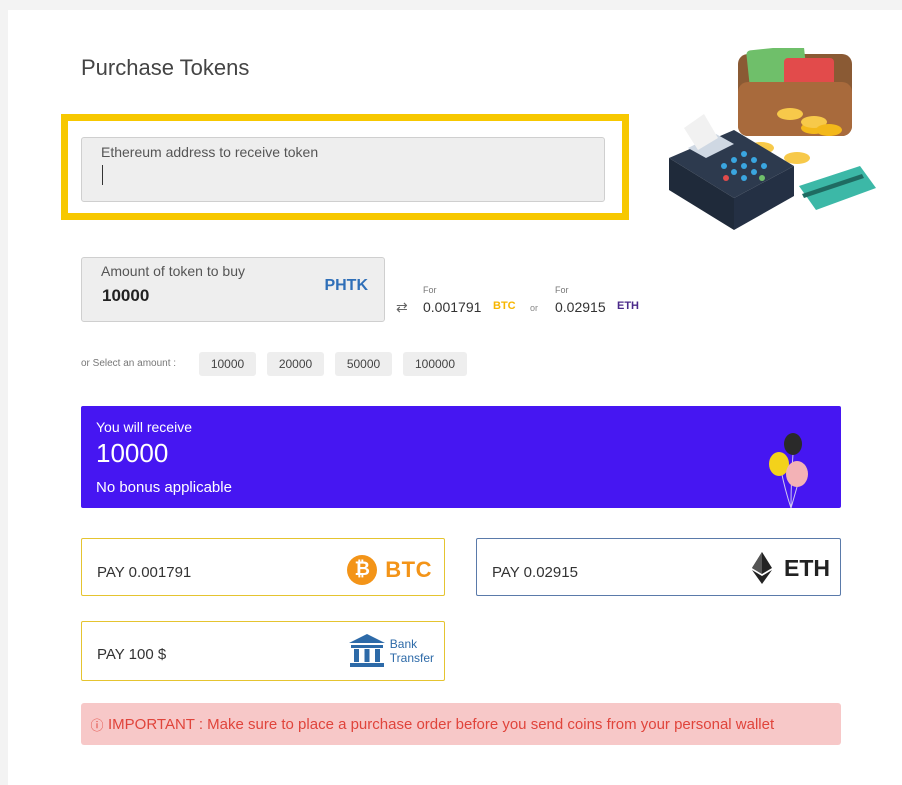  I want to click on ethereum-address-label: Ethereum address to receive token, so click(210, 152).